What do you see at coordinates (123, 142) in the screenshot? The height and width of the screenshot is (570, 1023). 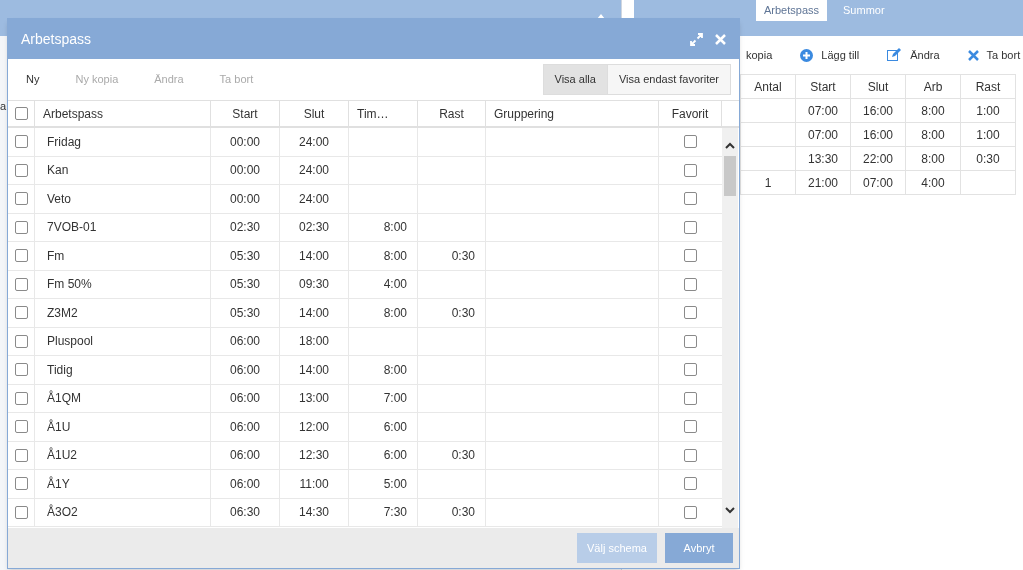 I see `table-cell: Fridag` at bounding box center [123, 142].